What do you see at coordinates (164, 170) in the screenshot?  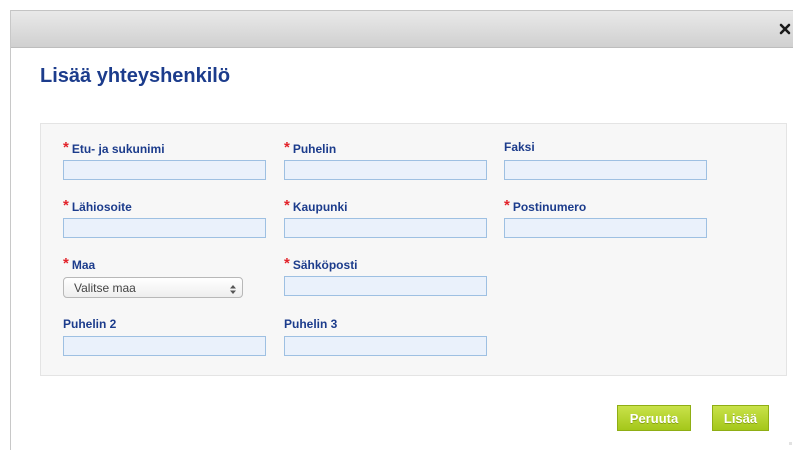 I see `fullname-input` at bounding box center [164, 170].